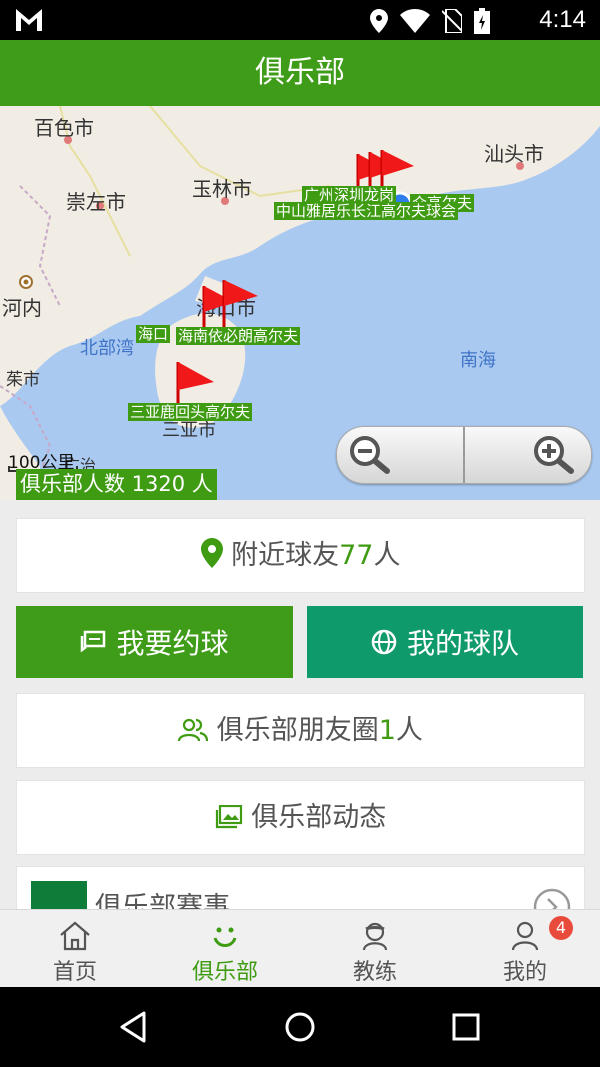 The width and height of the screenshot is (600, 1067). Describe the element at coordinates (224, 972) in the screenshot. I see `tab-club-label: 俱乐部` at that location.